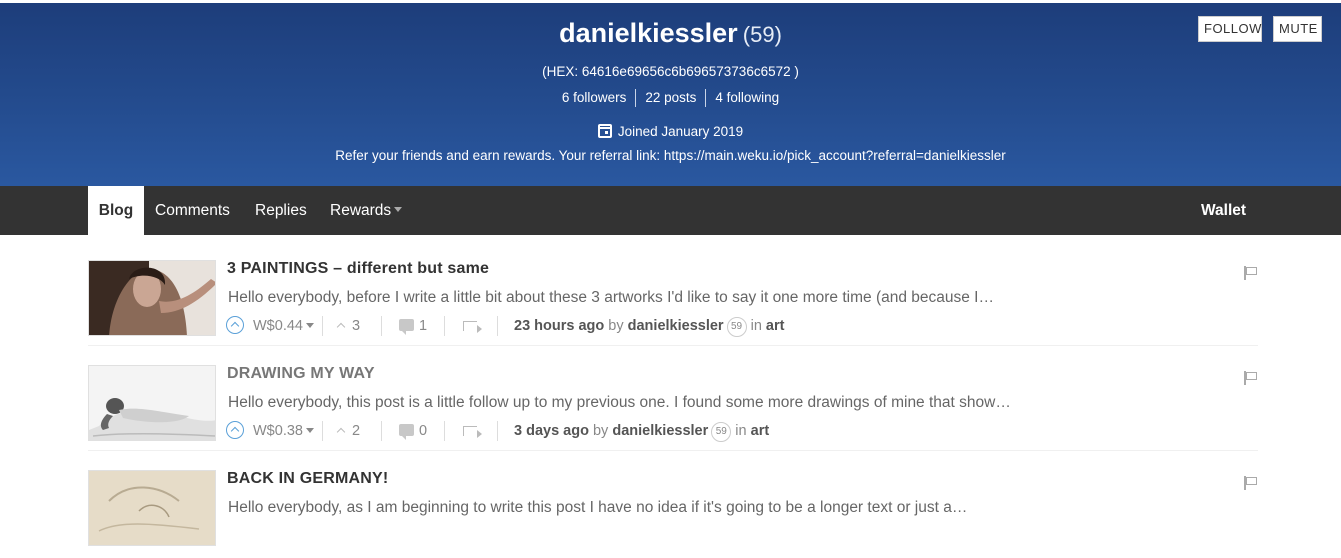 This screenshot has width=1341, height=558. Describe the element at coordinates (423, 431) in the screenshot. I see `comments-value: 0` at that location.